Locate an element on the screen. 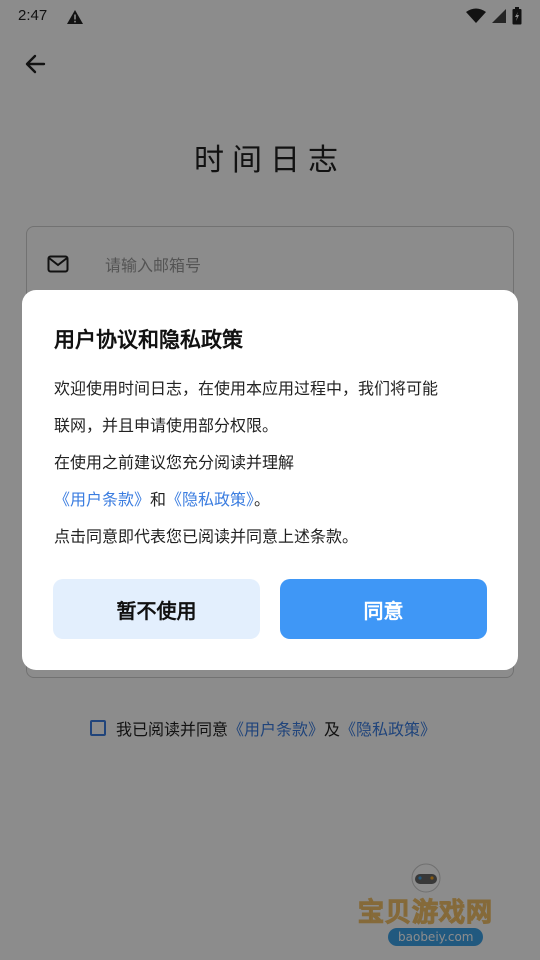 The width and height of the screenshot is (540, 960). dialog-line: 点击同意即代表您已阅读并同意上述条款。 is located at coordinates (206, 536).